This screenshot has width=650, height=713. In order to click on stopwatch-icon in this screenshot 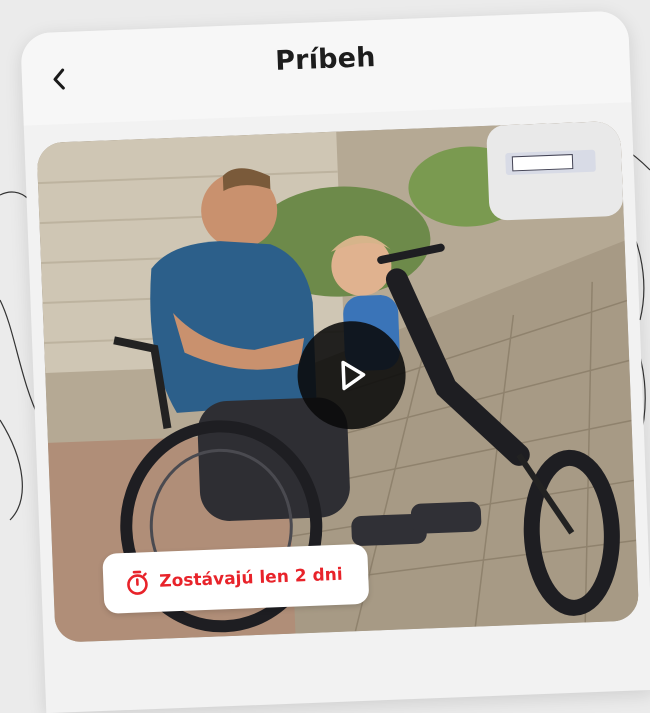, I will do `click(137, 582)`.